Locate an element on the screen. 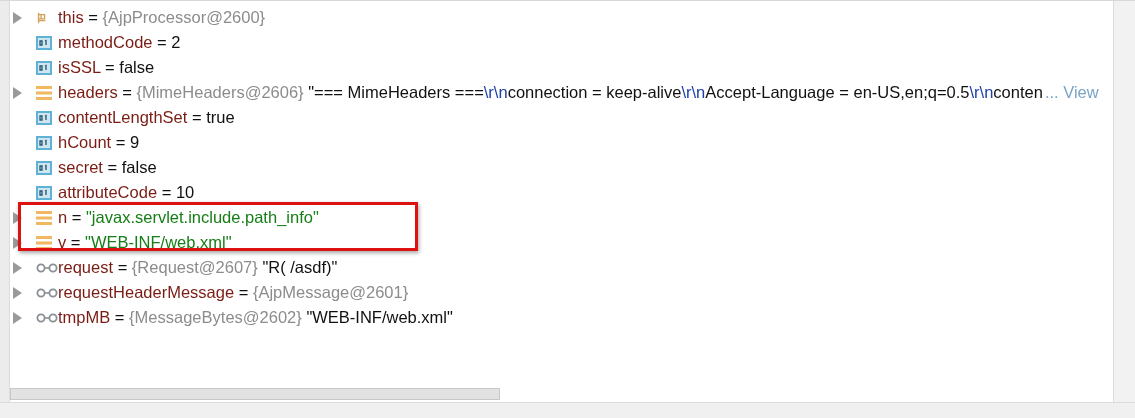 The height and width of the screenshot is (418, 1135). variable-entry: n = "javax.servlet.include.path_info" is located at coordinates (188, 217).